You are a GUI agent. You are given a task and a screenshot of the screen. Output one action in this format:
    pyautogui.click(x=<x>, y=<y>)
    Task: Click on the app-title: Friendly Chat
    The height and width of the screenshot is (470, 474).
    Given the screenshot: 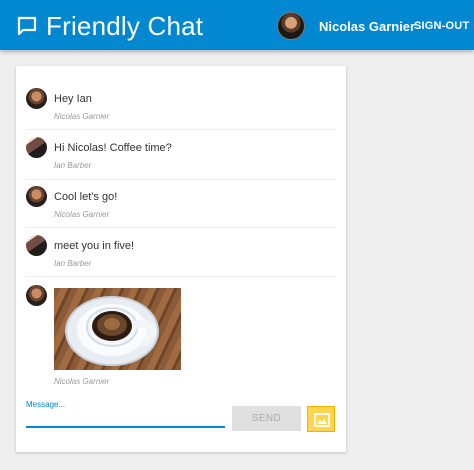 What is the action you would take?
    pyautogui.click(x=125, y=26)
    